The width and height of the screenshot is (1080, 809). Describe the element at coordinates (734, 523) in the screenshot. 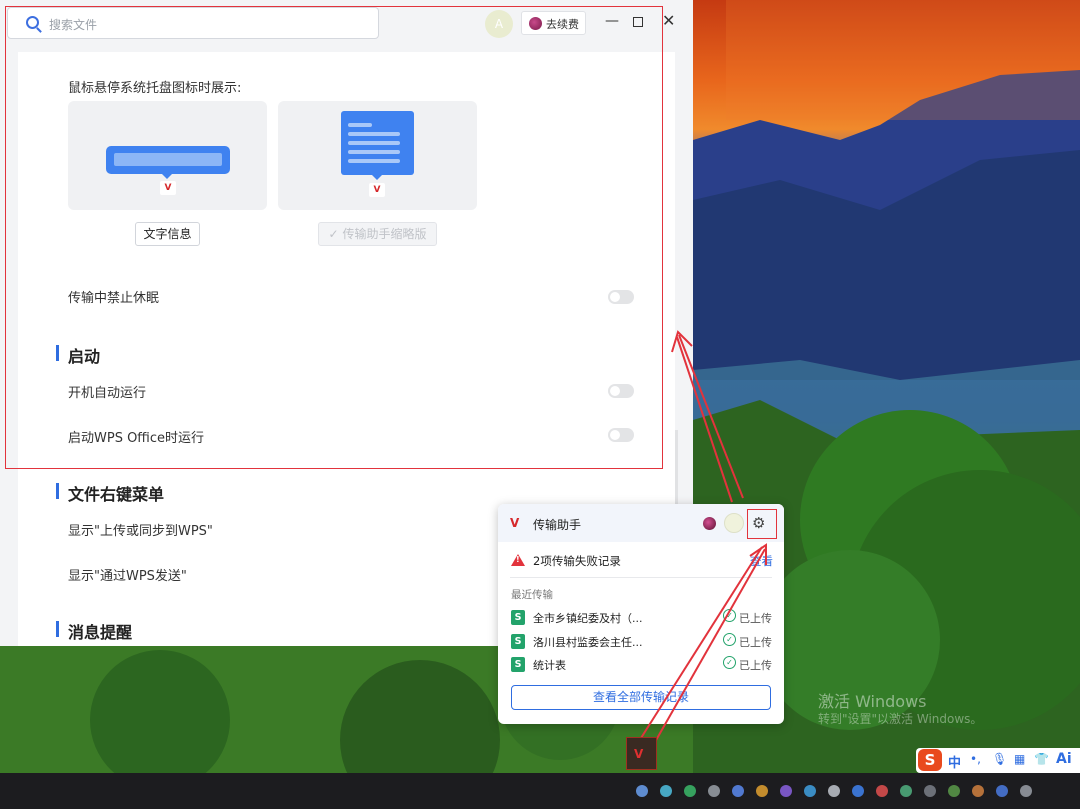

I see `avatar` at that location.